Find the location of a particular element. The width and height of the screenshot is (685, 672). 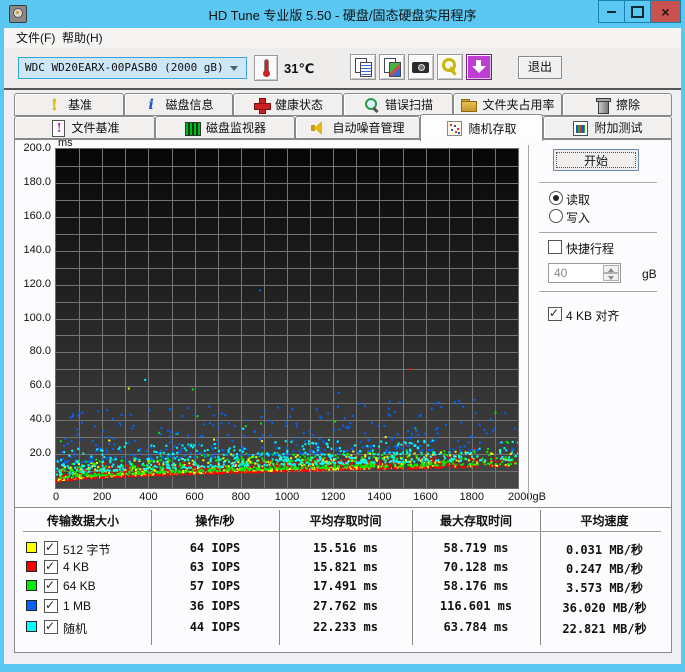

avg-access-time: 27.762 ms is located at coordinates (345, 606).